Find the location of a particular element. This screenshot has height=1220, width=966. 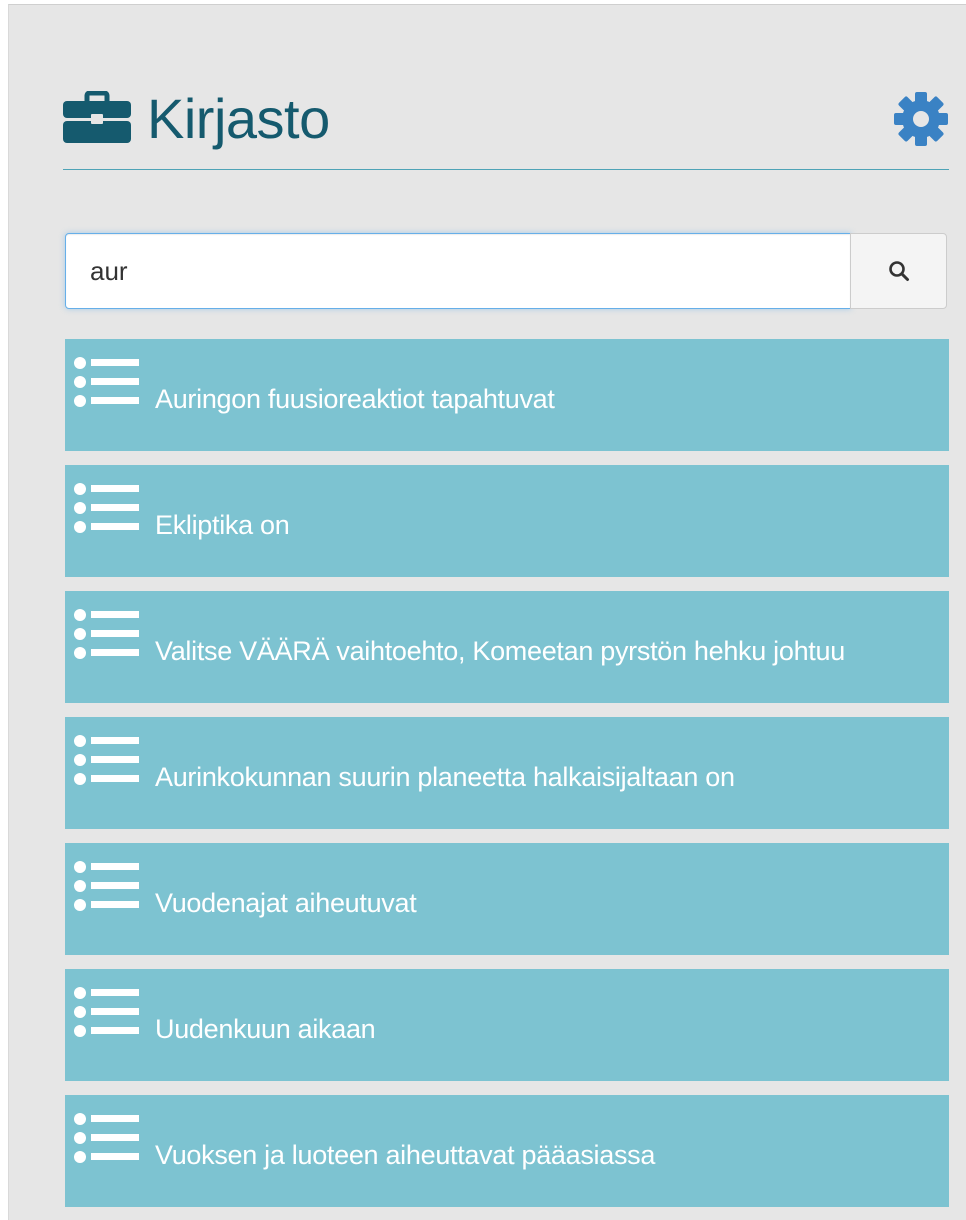

page-title: Kirjasto is located at coordinates (238, 118).